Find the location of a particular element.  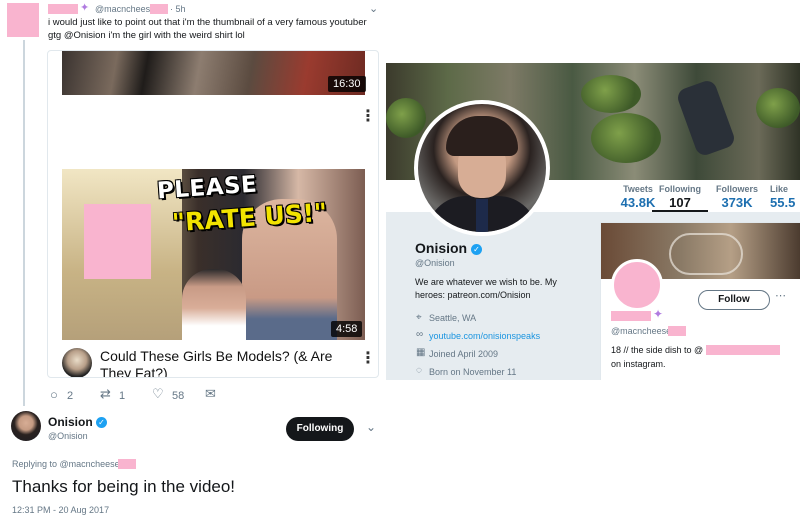

avatar-tie is located at coordinates (482, 215).